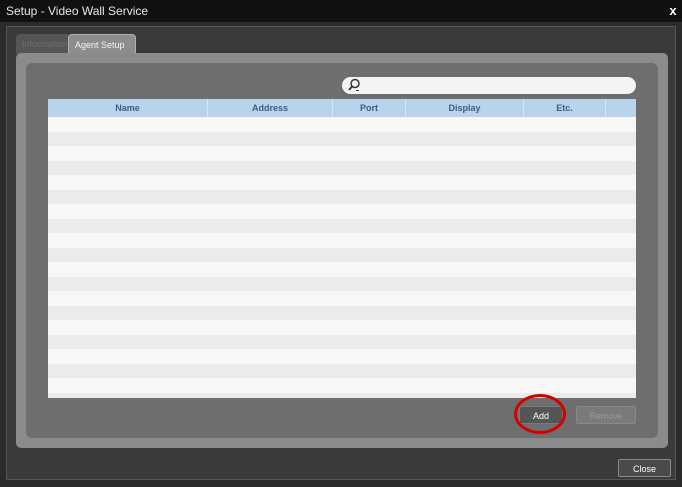  Describe the element at coordinates (673, 11) in the screenshot. I see `close-icon: x` at that location.